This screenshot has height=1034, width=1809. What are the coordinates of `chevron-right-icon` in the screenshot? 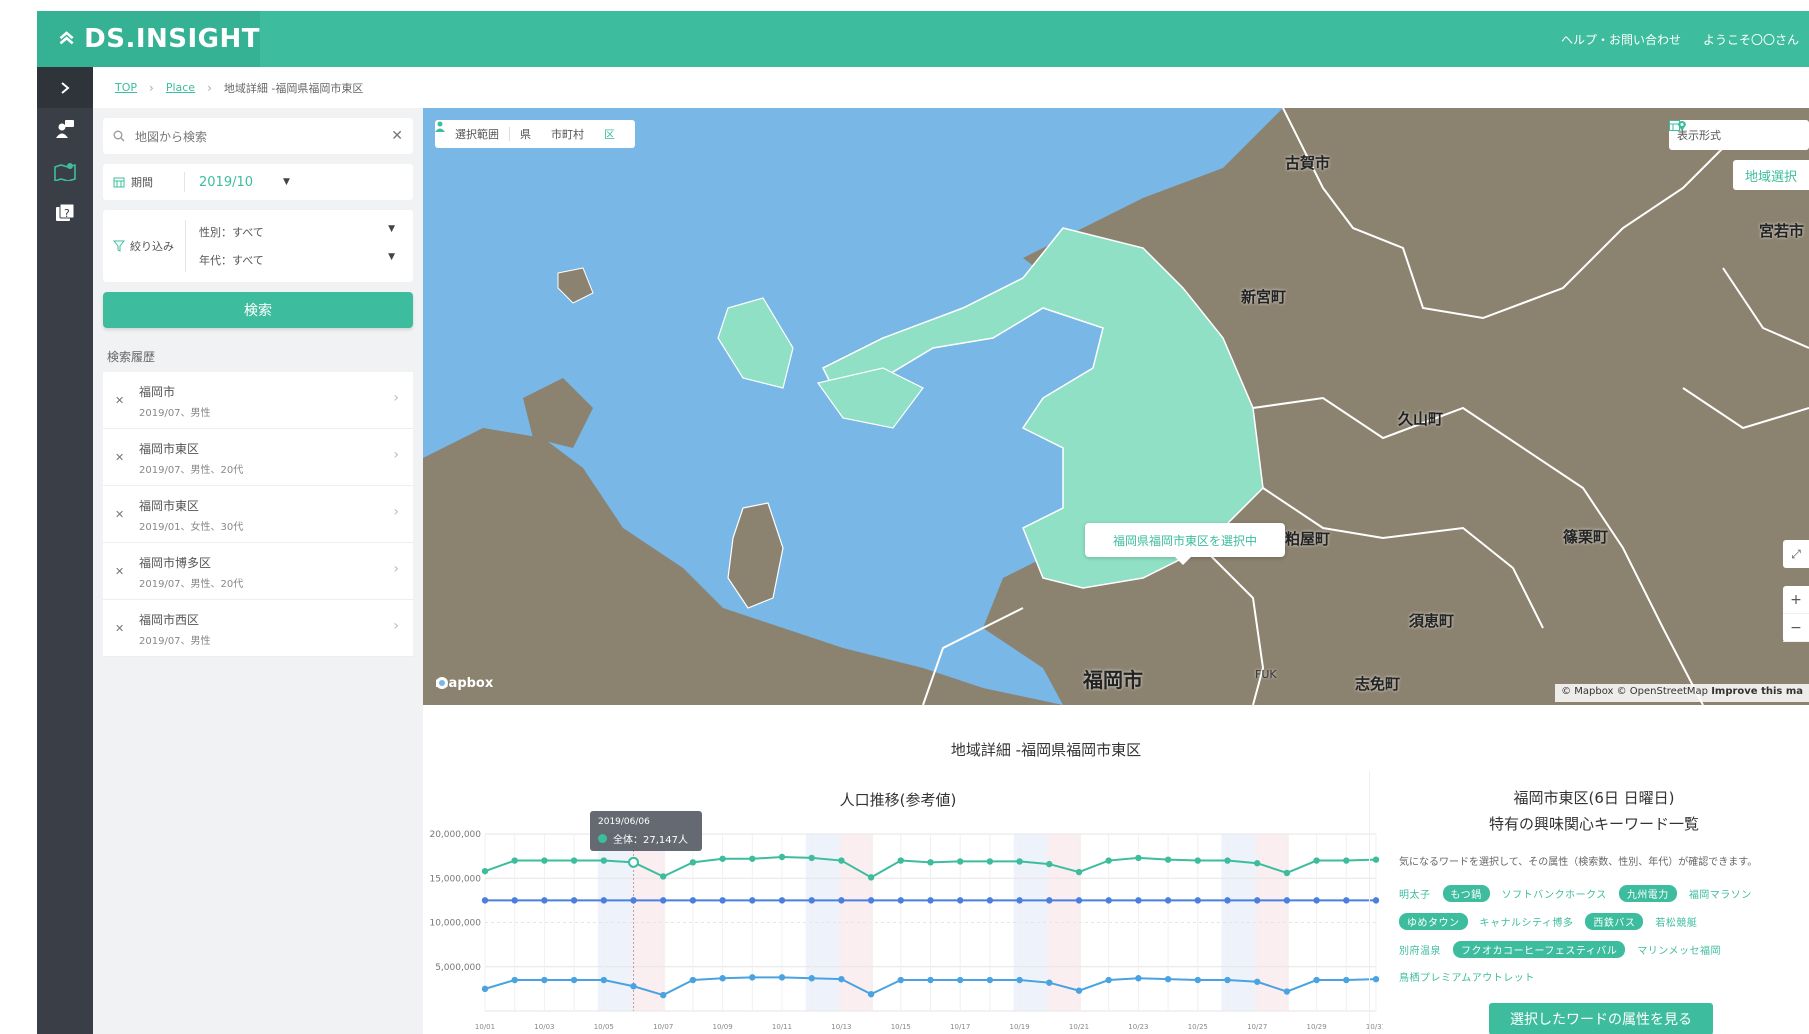 It's located at (65, 87).